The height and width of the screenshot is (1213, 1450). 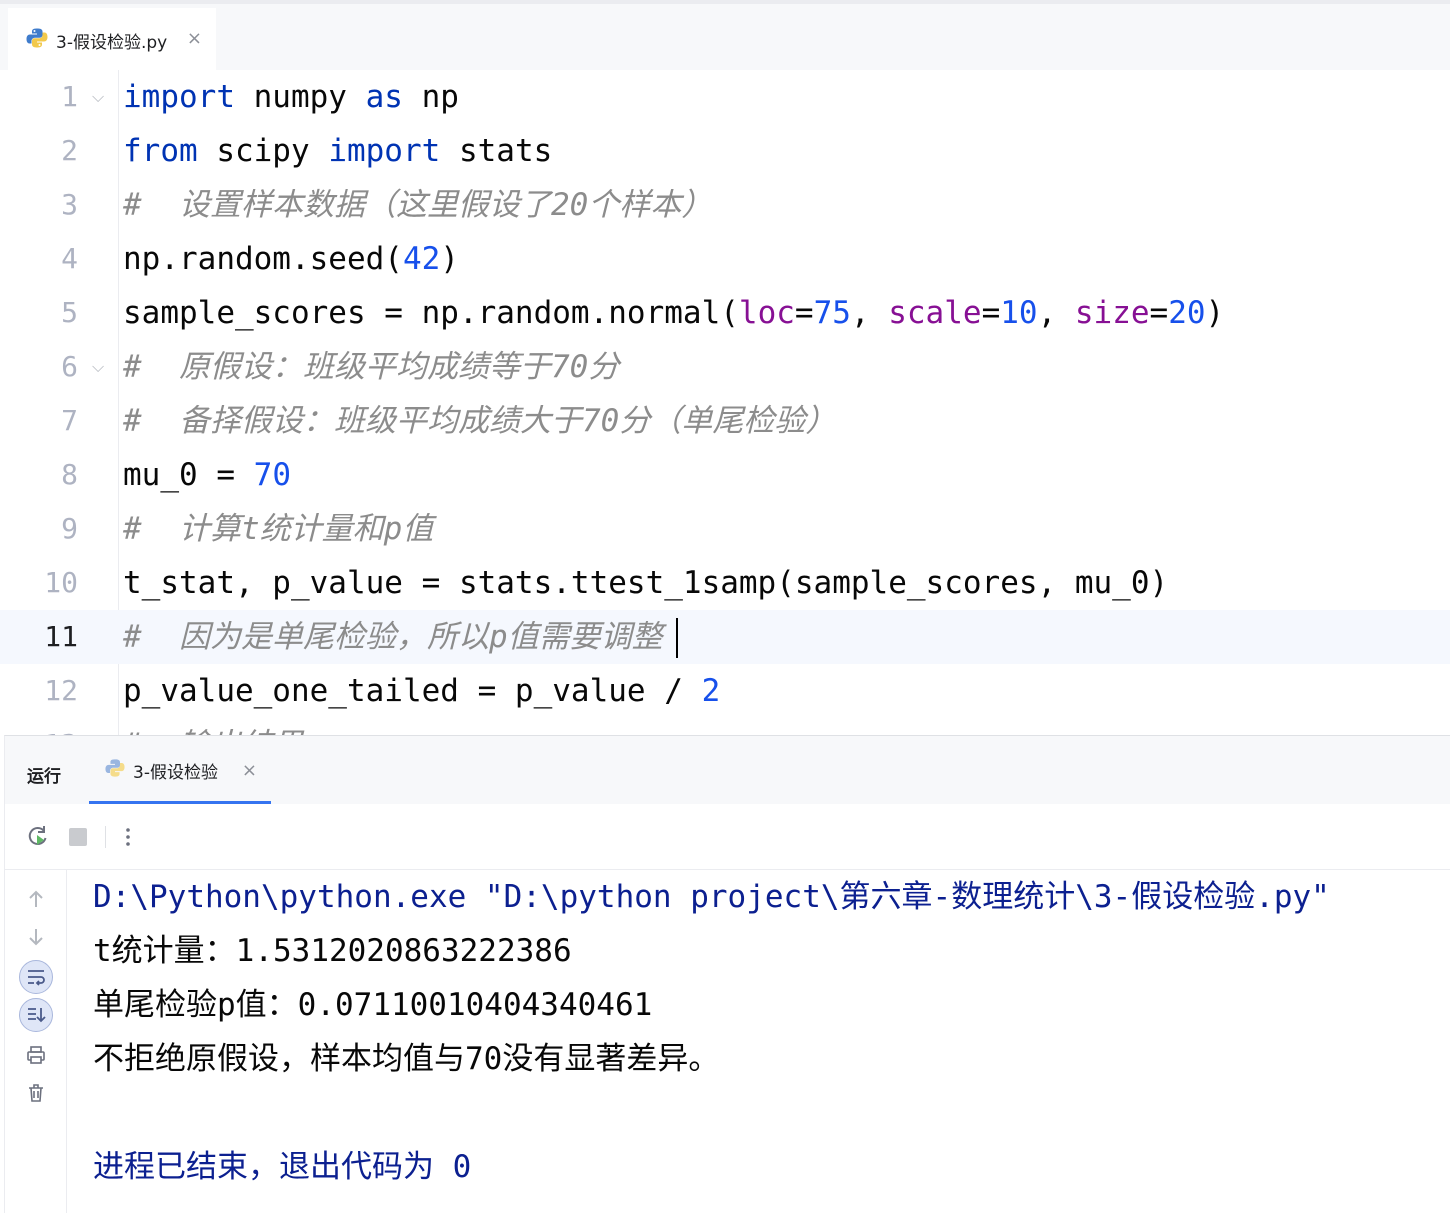 I want to click on arrow-up-icon, so click(x=36, y=899).